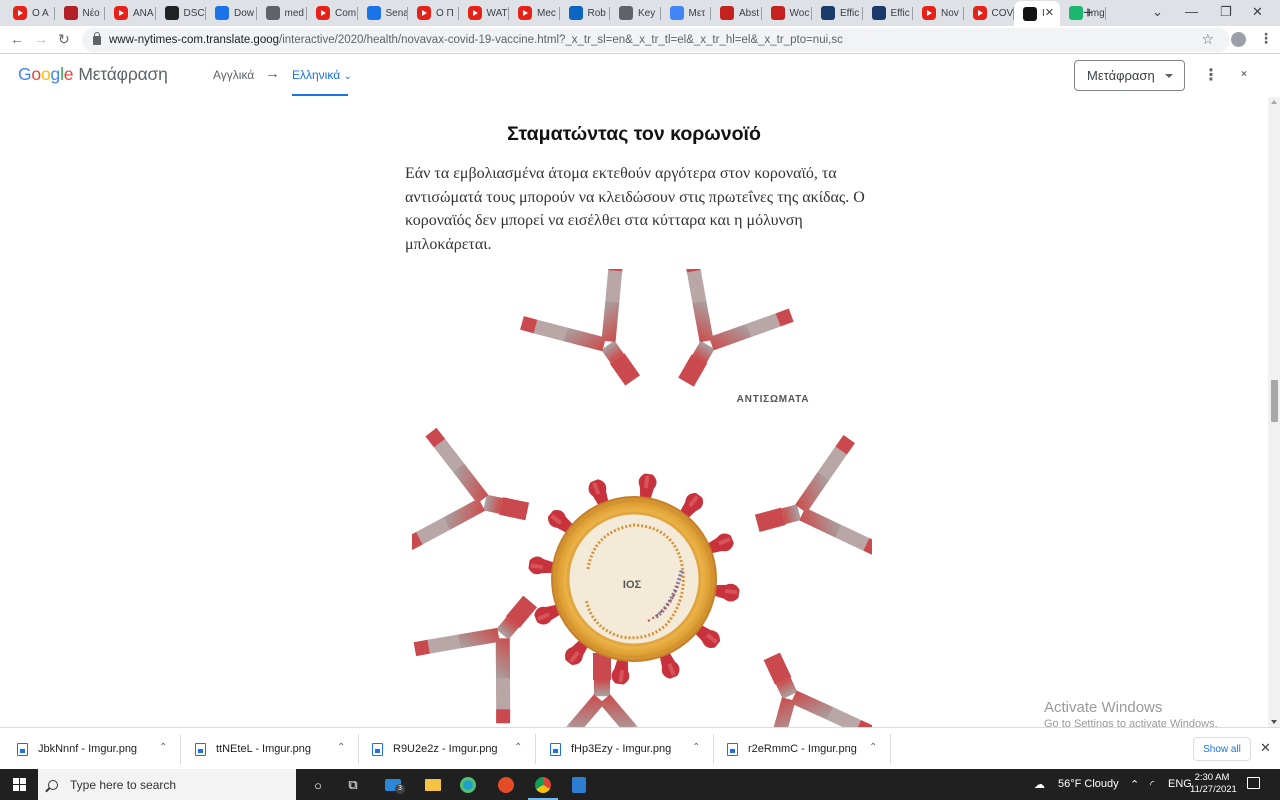 This screenshot has height=800, width=1280. What do you see at coordinates (1266, 38) in the screenshot?
I see `browser-menu-icon: ⋮` at bounding box center [1266, 38].